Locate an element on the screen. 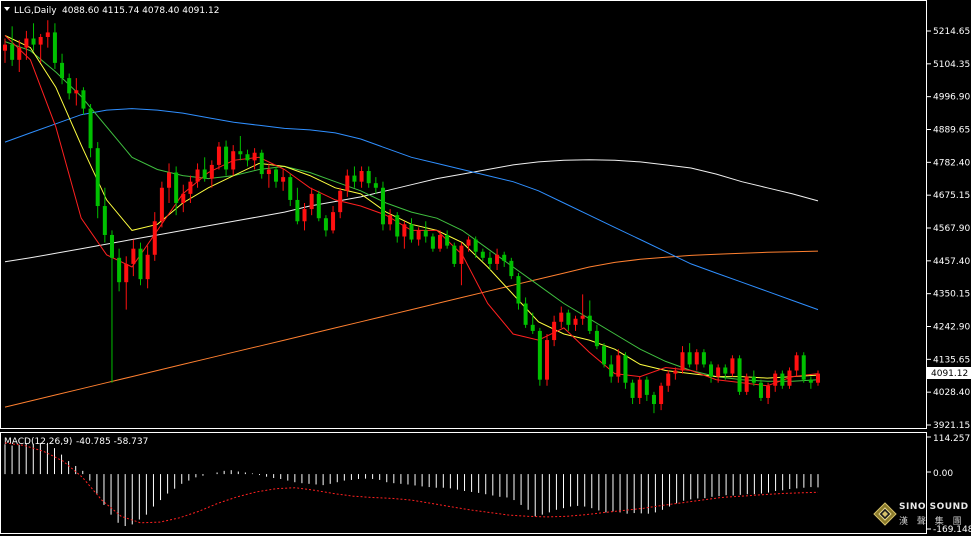 The image size is (971, 536). sino-sound-logo: SINO SOUND 漢 聲 集 團 is located at coordinates (921, 517).